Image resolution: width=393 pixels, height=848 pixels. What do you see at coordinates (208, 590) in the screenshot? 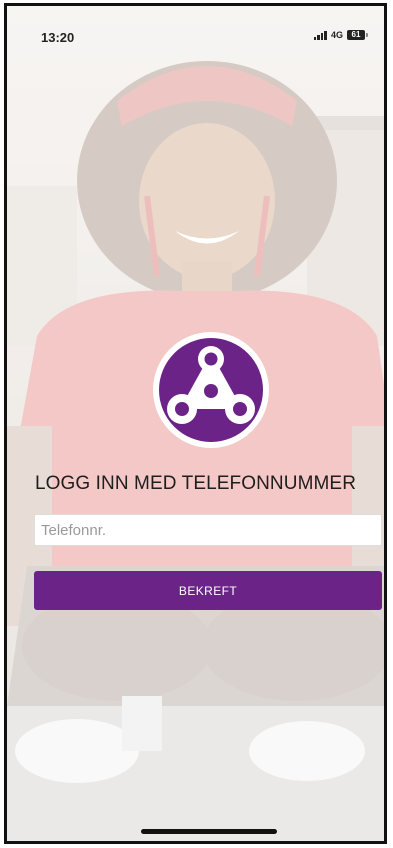
I see `confirm-button: BEKREFT` at bounding box center [208, 590].